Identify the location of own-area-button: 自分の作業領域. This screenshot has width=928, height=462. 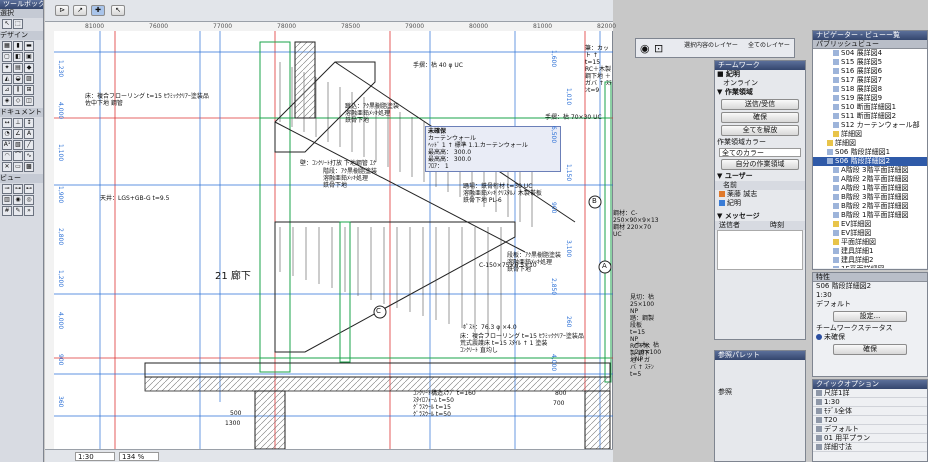
(760, 164).